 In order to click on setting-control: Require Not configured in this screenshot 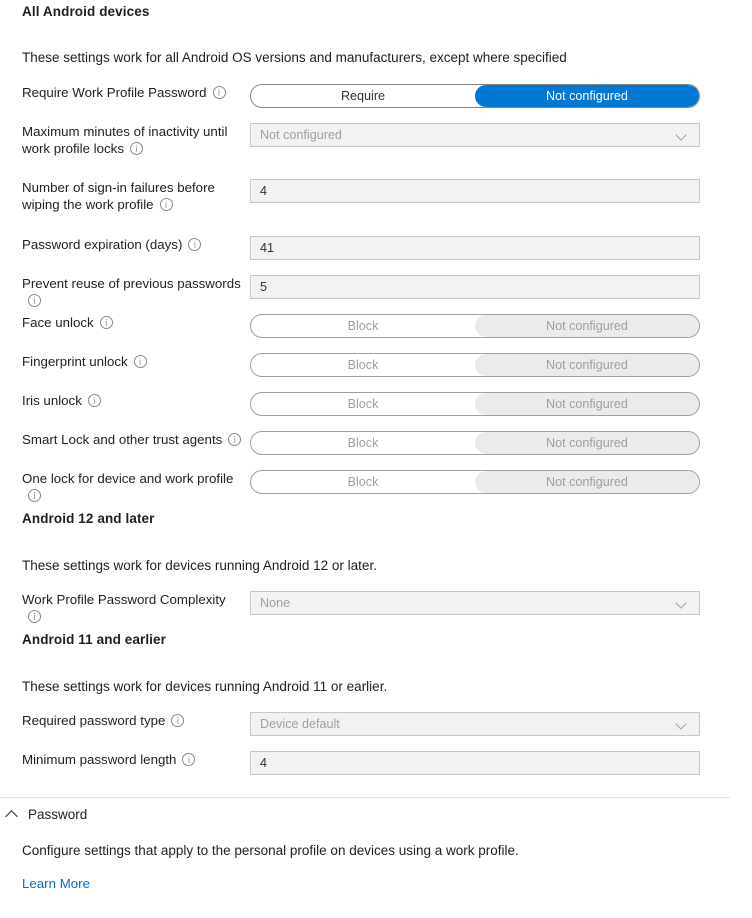, I will do `click(475, 96)`.